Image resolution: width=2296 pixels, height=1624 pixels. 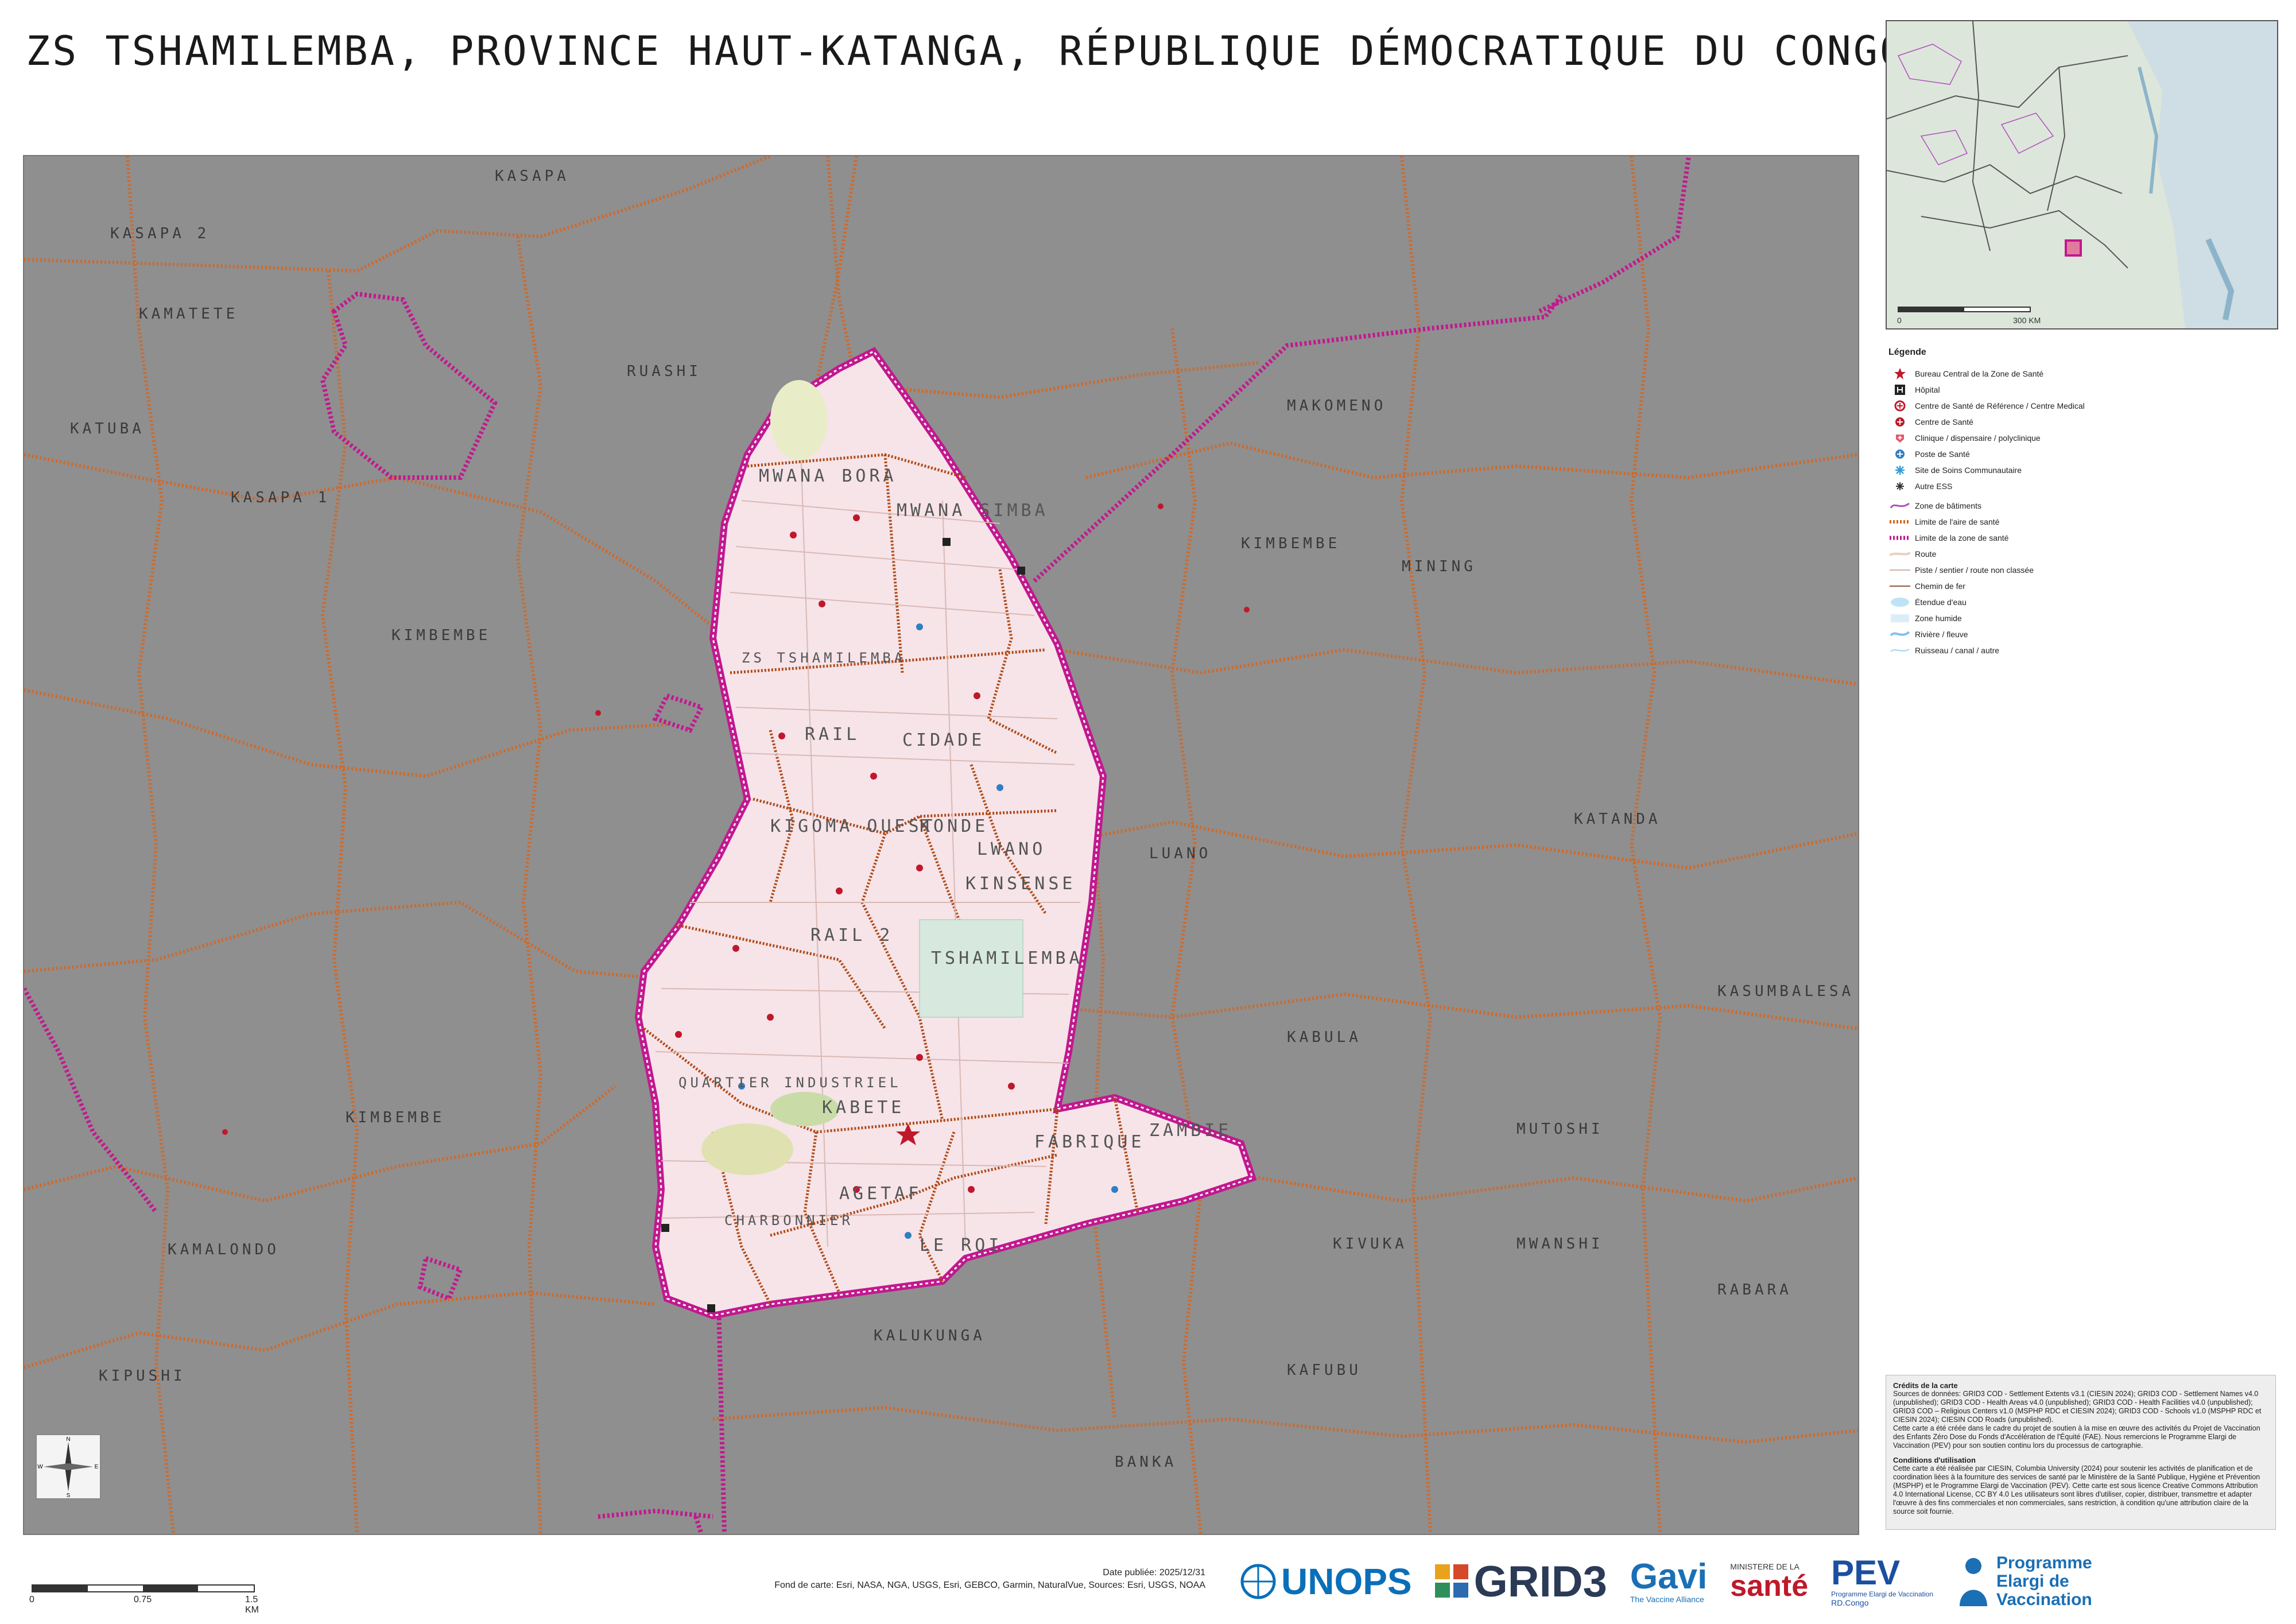 I want to click on area-label: MWANA SIMBA, so click(x=973, y=511).